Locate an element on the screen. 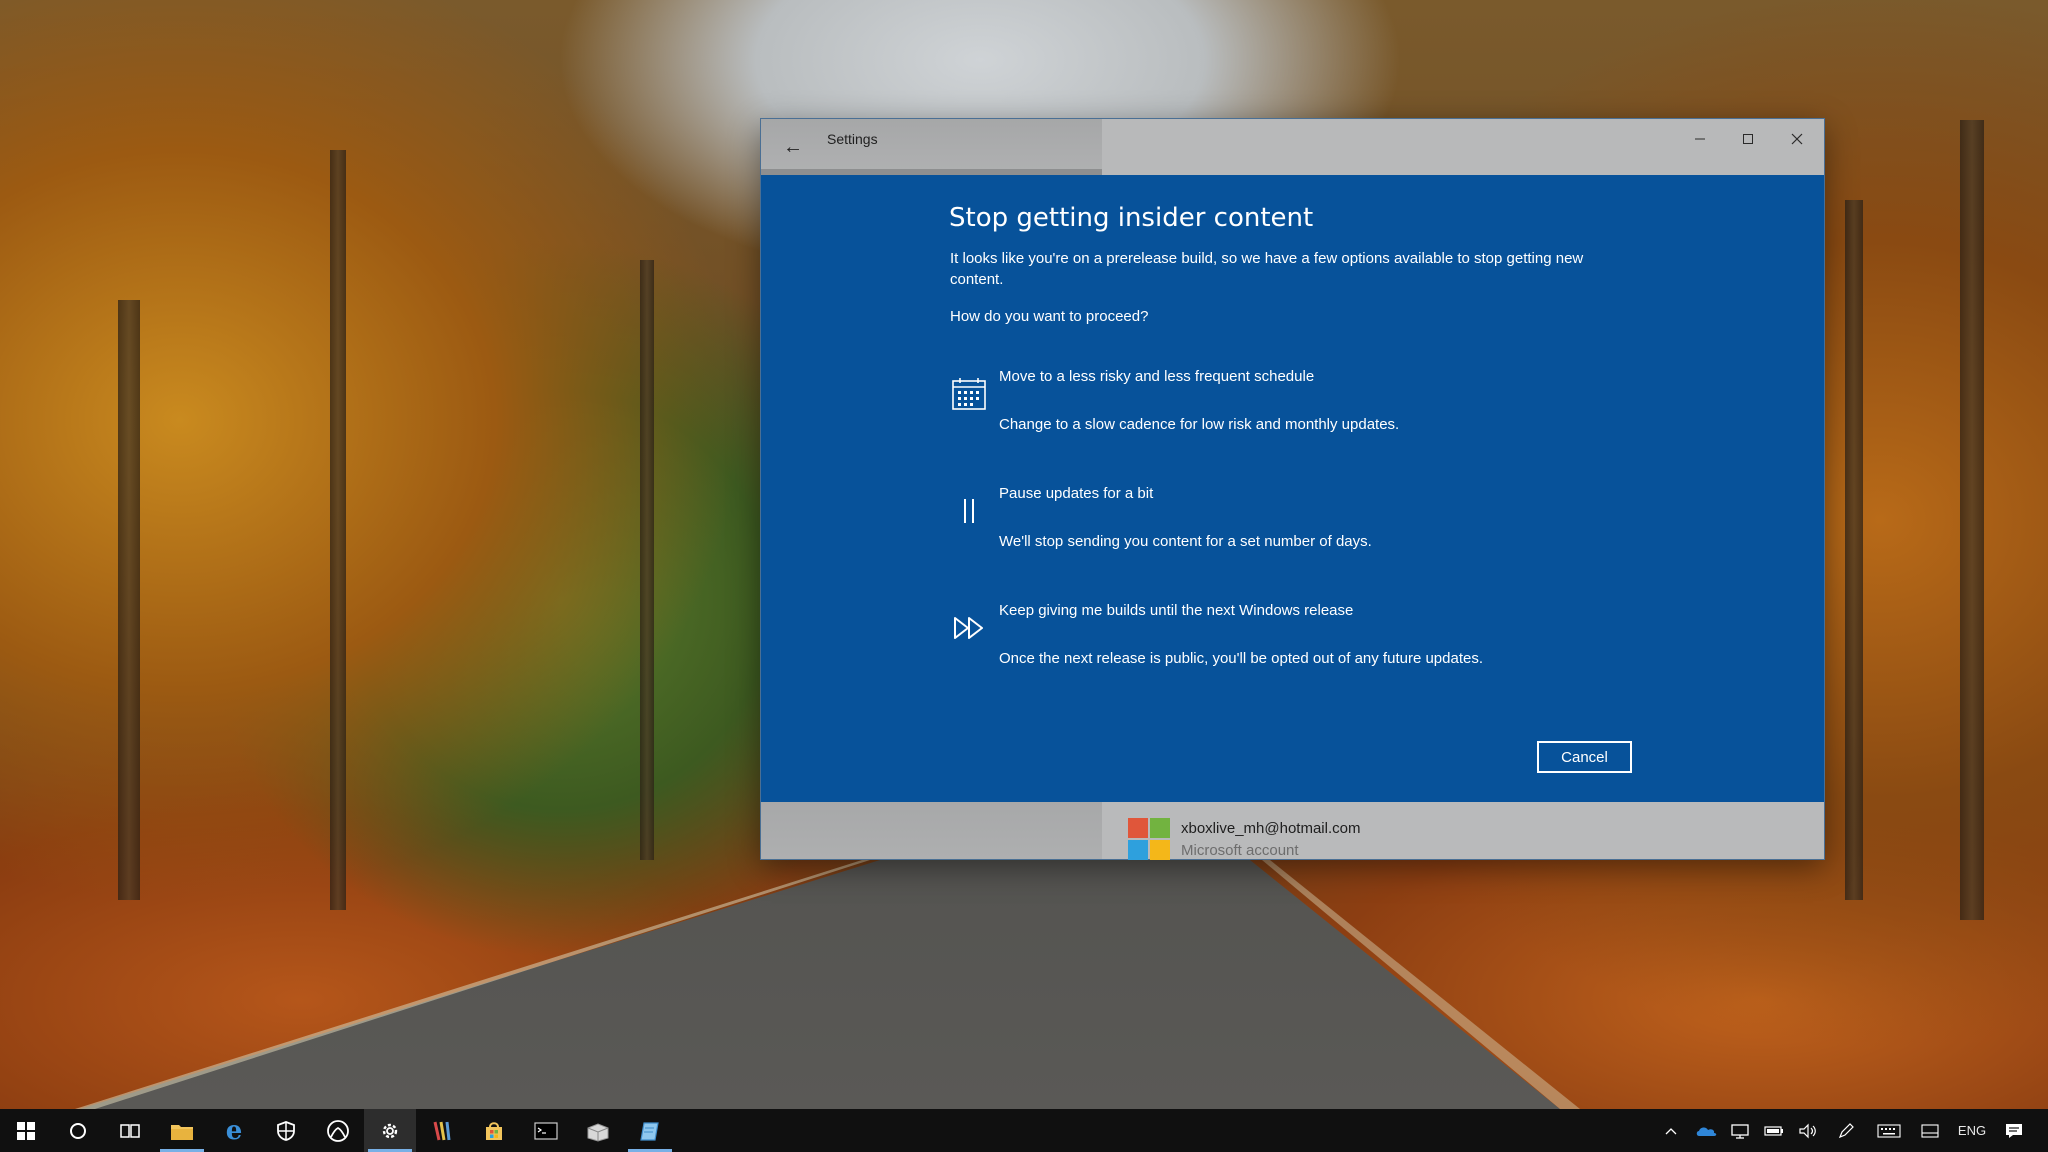  cortana-icon is located at coordinates (78, 1130).